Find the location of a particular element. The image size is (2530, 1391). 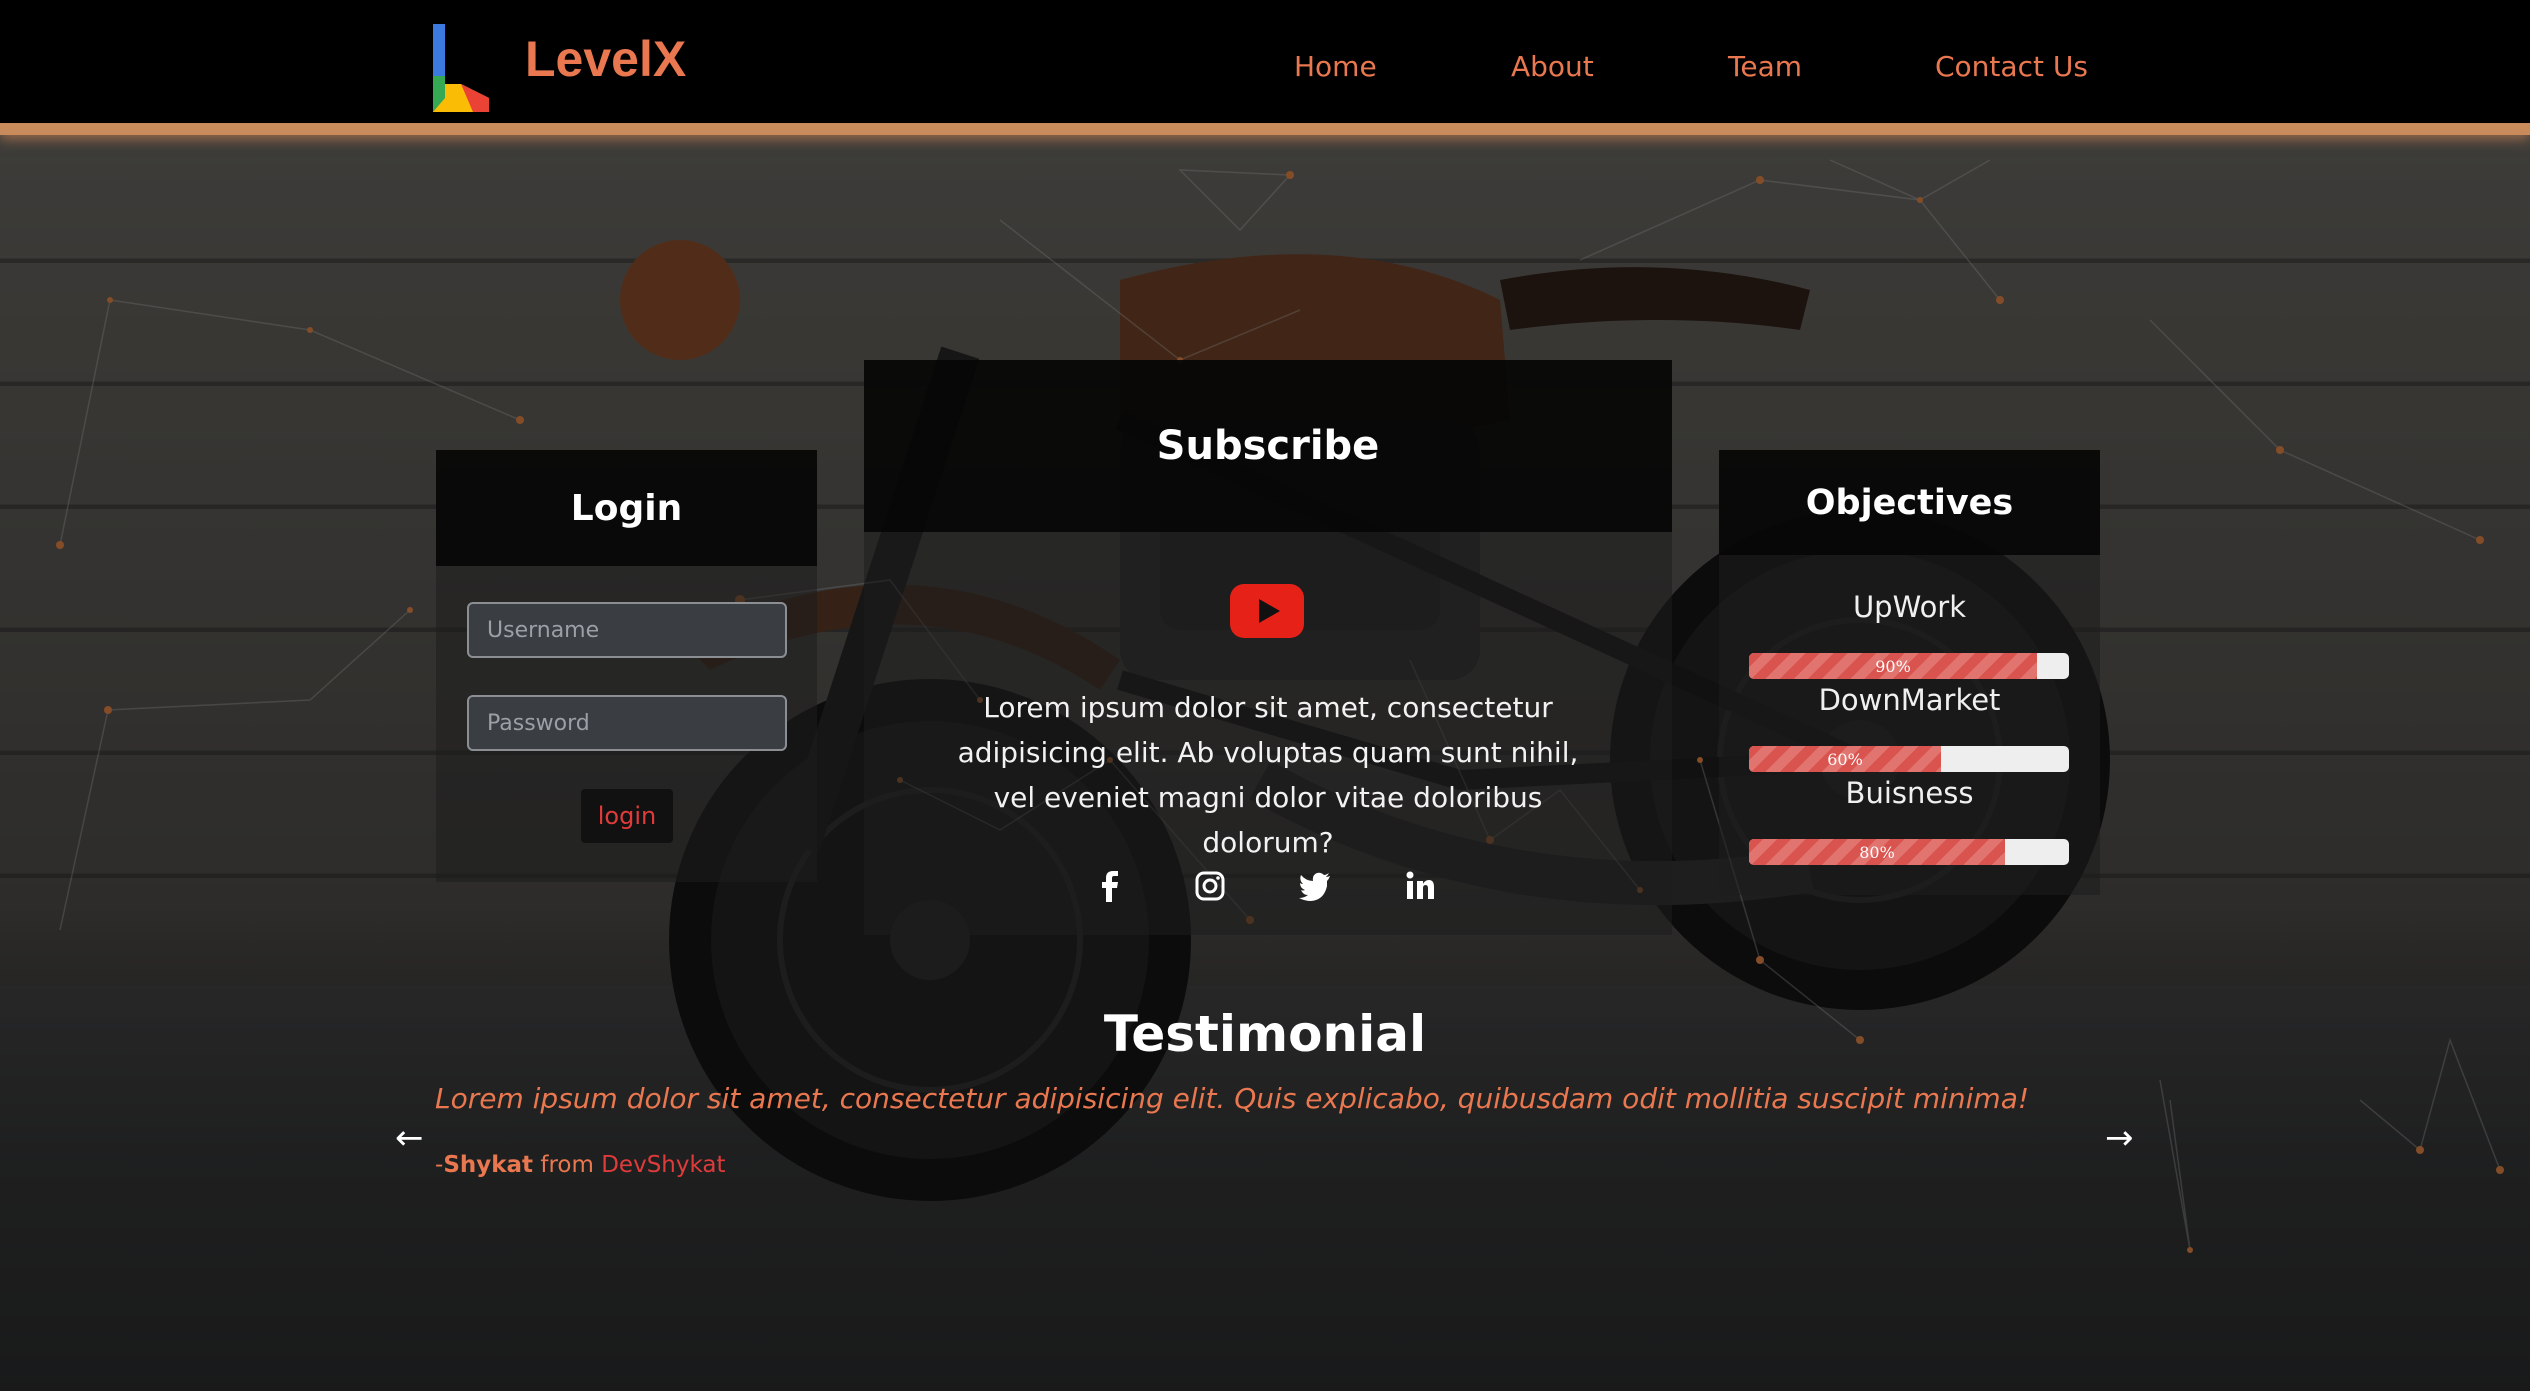

progress-bar-downmarket: 60% is located at coordinates (1909, 759).